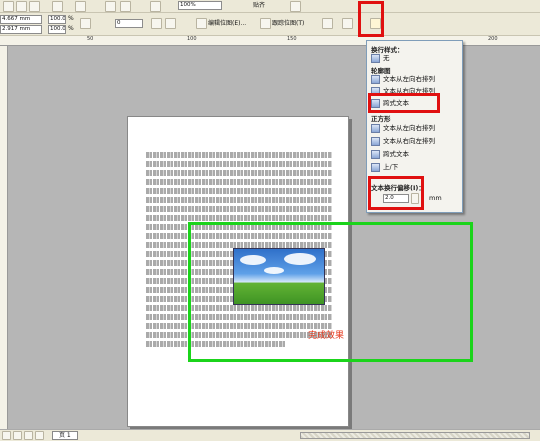  What do you see at coordinates (375, 167) in the screenshot?
I see `top-bottom-icon` at bounding box center [375, 167].